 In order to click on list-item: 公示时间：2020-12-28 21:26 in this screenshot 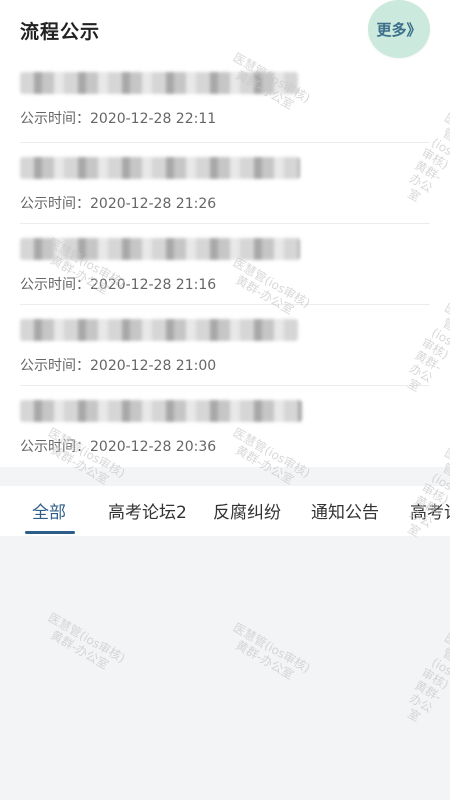, I will do `click(225, 183)`.